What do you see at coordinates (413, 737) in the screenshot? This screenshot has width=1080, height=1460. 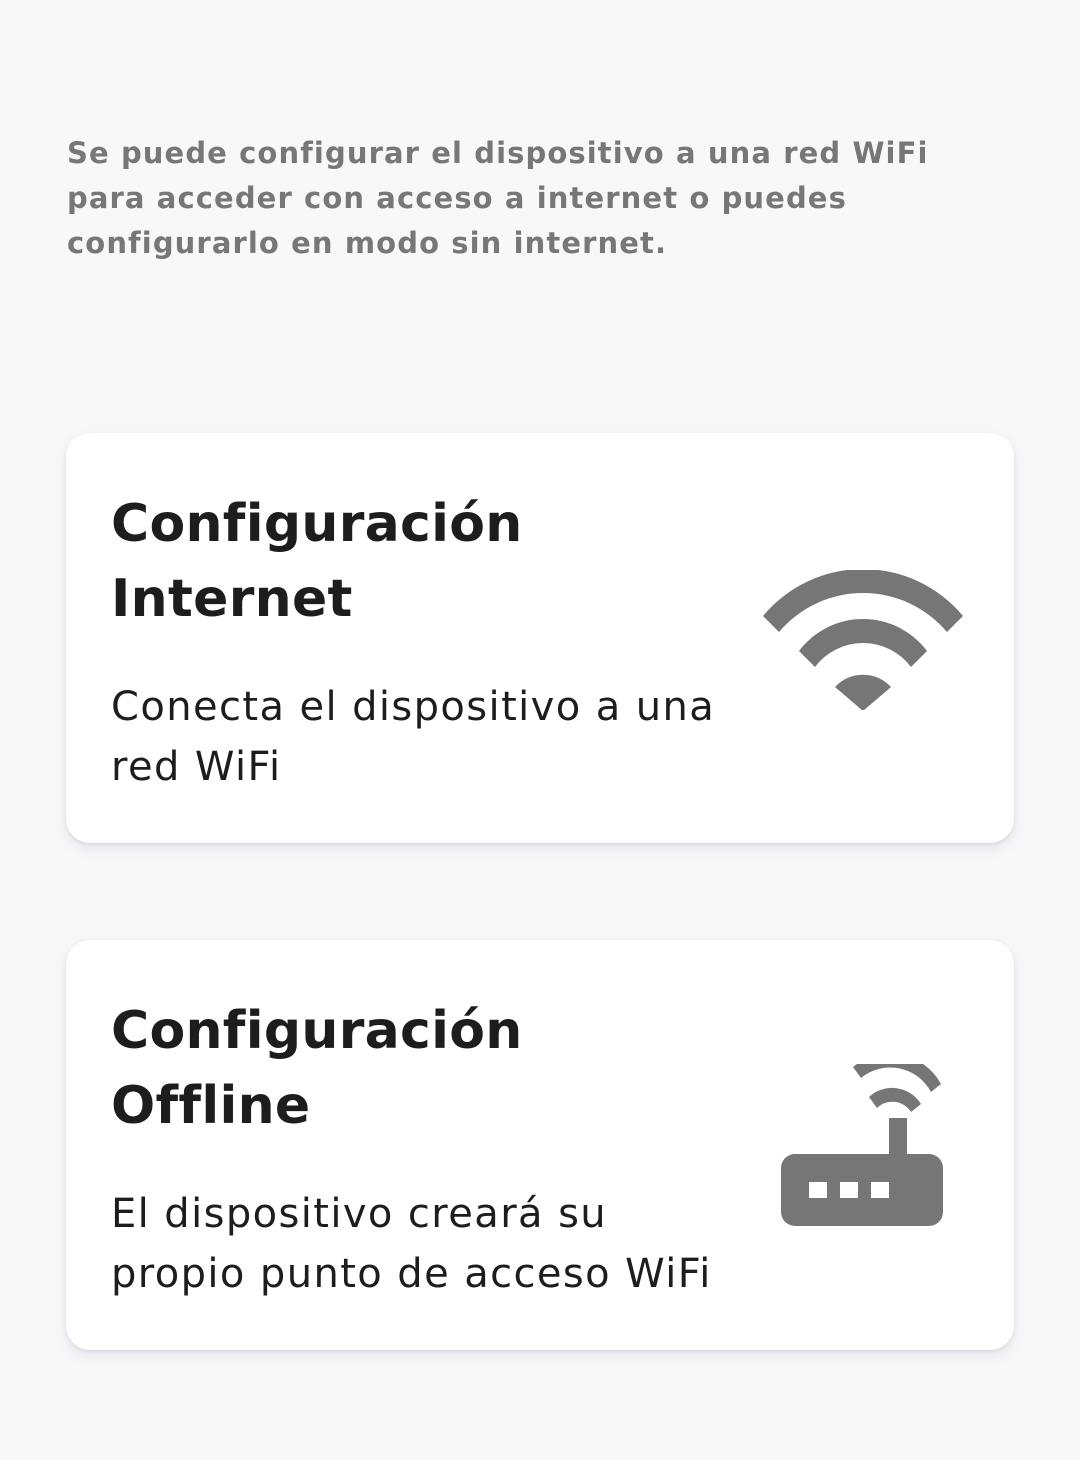 I see `internet-config-description: Conecta el dispositivo a una red WiFi` at bounding box center [413, 737].